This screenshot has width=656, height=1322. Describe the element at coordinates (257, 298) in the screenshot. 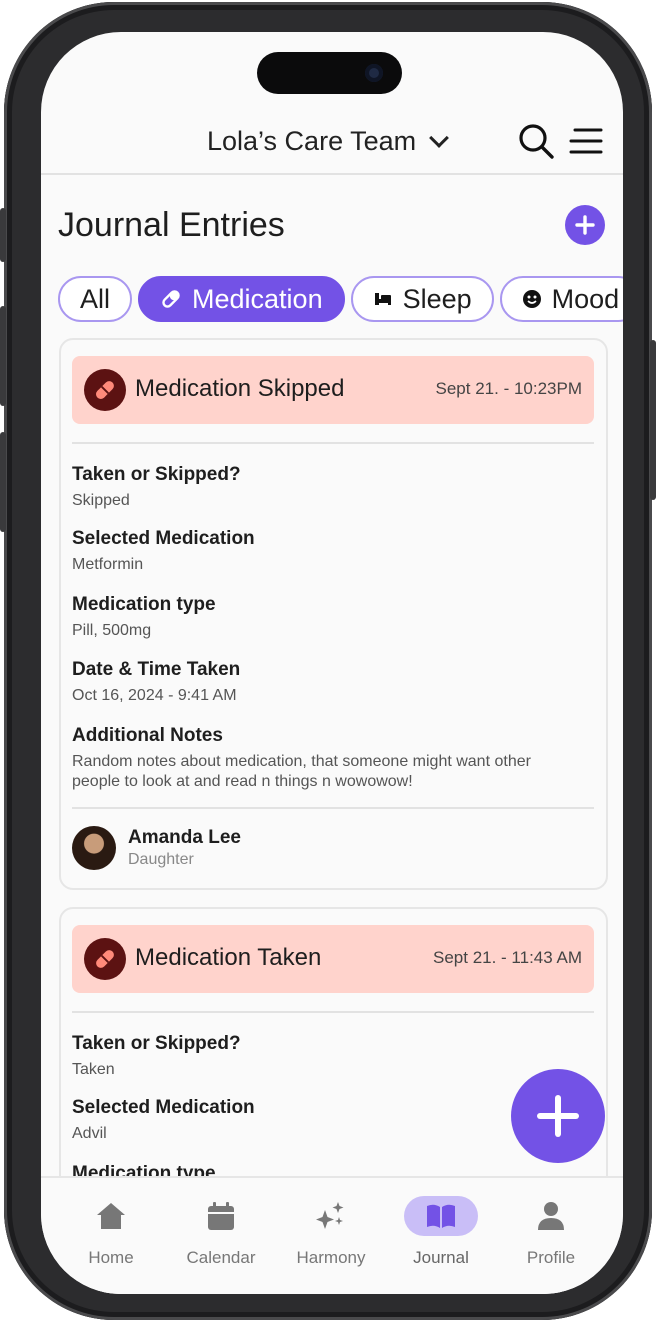

I see `chip-label: Medication` at that location.